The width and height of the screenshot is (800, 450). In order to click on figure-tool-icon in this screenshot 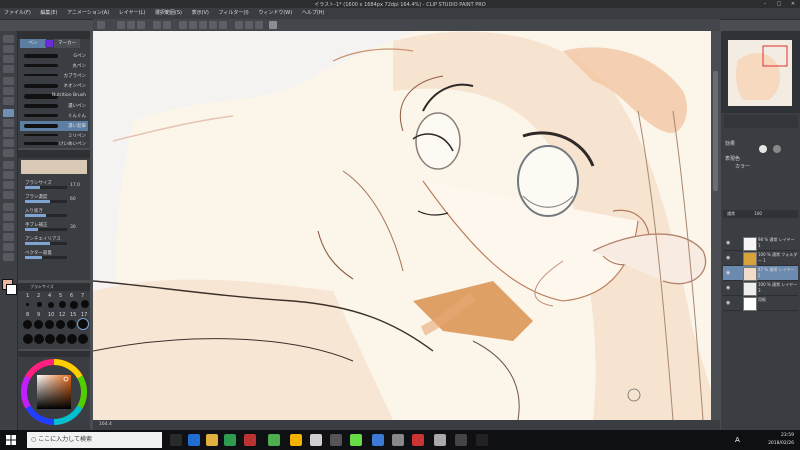, I will do `click(8, 207)`.